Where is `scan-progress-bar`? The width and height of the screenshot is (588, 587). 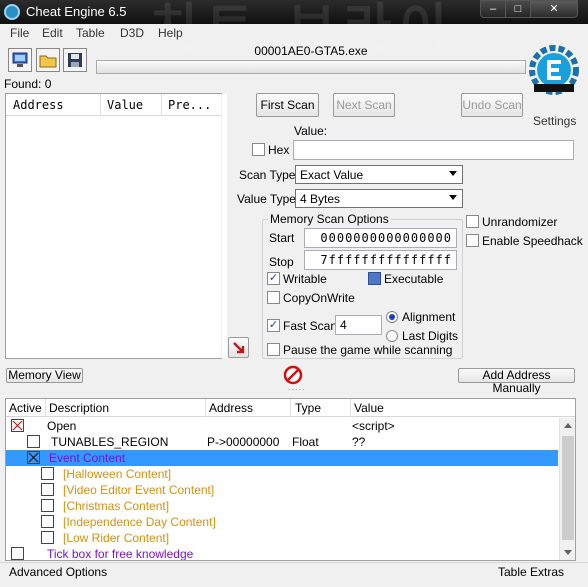
scan-progress-bar is located at coordinates (311, 67).